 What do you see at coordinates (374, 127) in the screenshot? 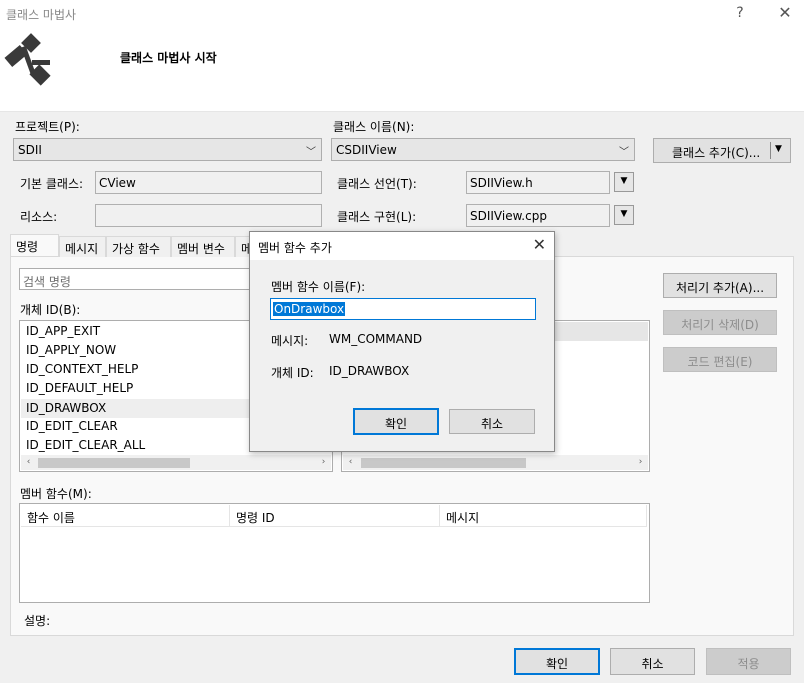
I see `class-name-label: 클래스 이름(N):` at bounding box center [374, 127].